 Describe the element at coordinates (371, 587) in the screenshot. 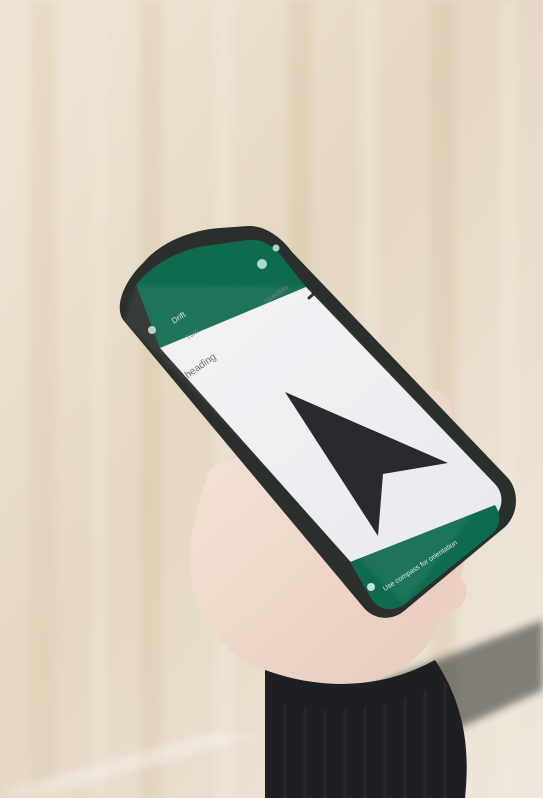

I see `info-icon` at that location.